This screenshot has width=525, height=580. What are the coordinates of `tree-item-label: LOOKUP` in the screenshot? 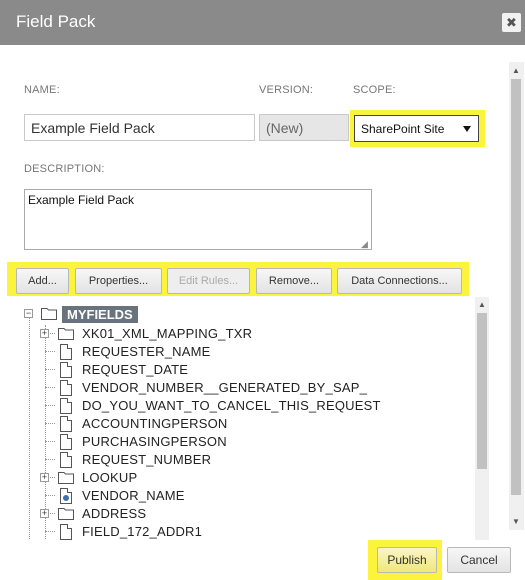 It's located at (110, 477).